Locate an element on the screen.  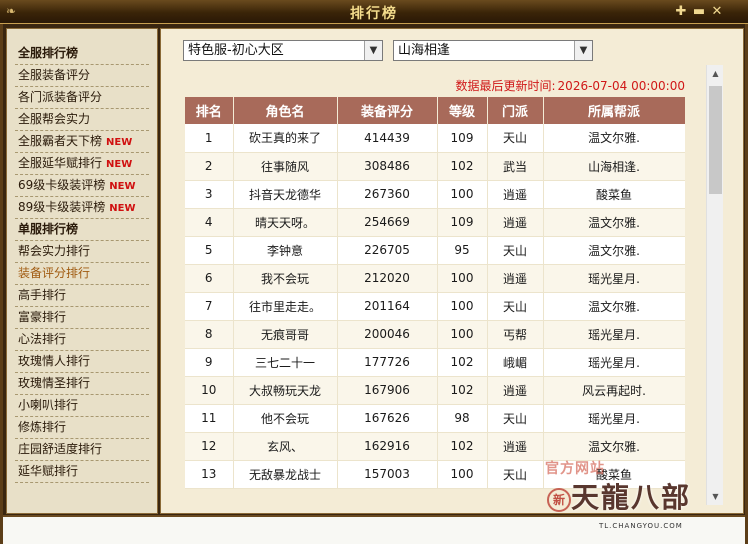
new-badge: NEW is located at coordinates (119, 142).